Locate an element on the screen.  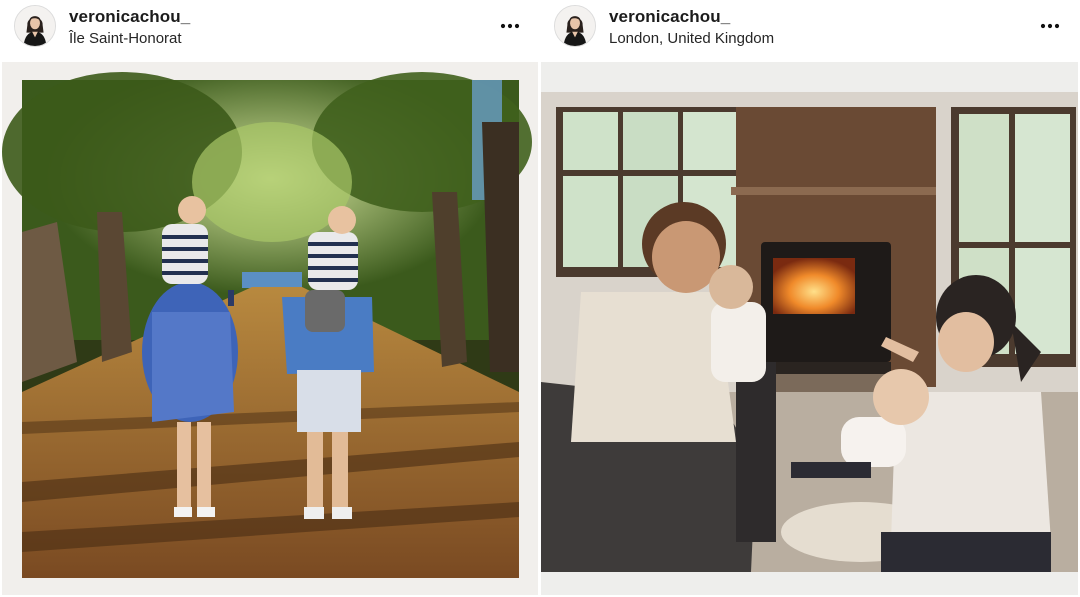
post-header: veronicachou_ London, United Kingdom is located at coordinates (810, 30).